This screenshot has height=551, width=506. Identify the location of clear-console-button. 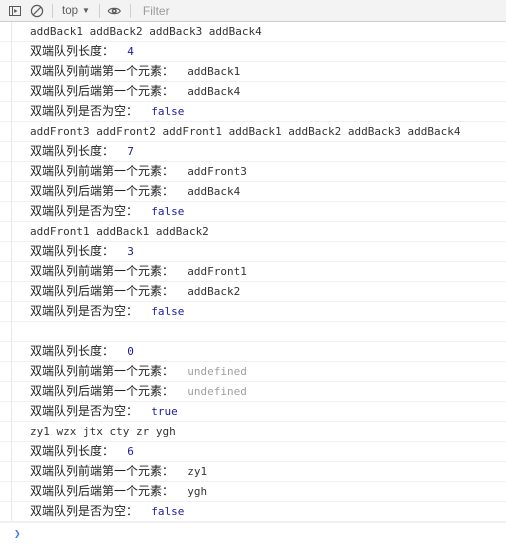
(37, 11).